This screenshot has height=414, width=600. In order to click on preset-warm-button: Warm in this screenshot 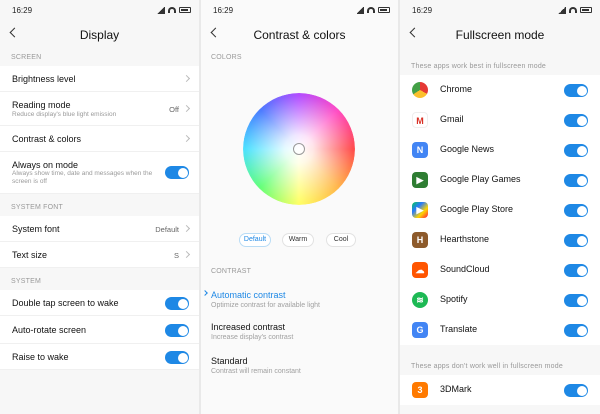, I will do `click(298, 240)`.